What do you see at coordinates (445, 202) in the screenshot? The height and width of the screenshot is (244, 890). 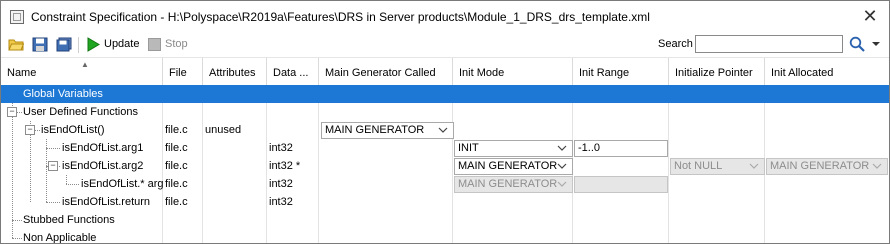 I see `tree-row-isendoflist-return: isEndOfList.return file.c int32` at bounding box center [445, 202].